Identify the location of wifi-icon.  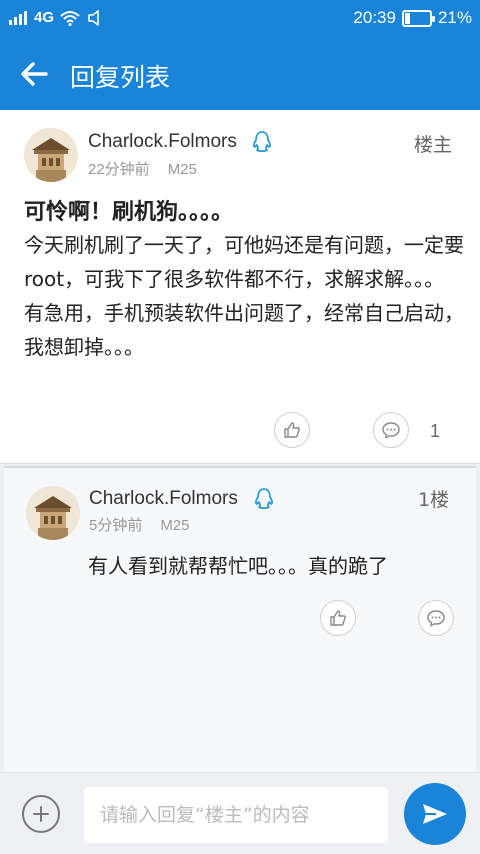
(70, 18).